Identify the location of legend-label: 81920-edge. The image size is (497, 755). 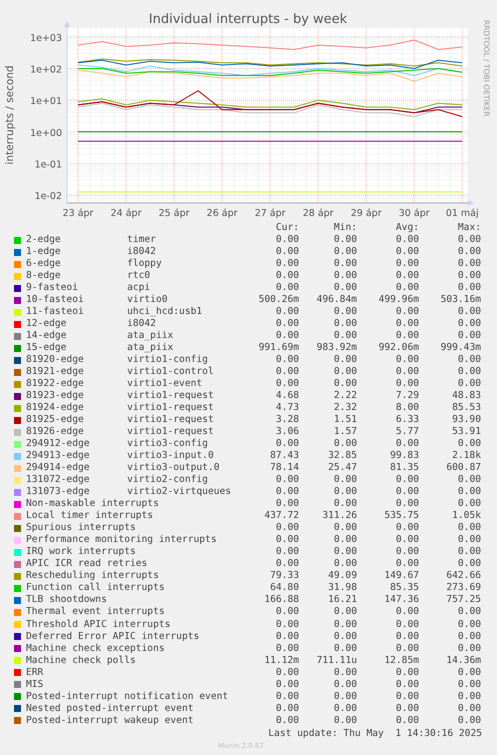
(55, 360).